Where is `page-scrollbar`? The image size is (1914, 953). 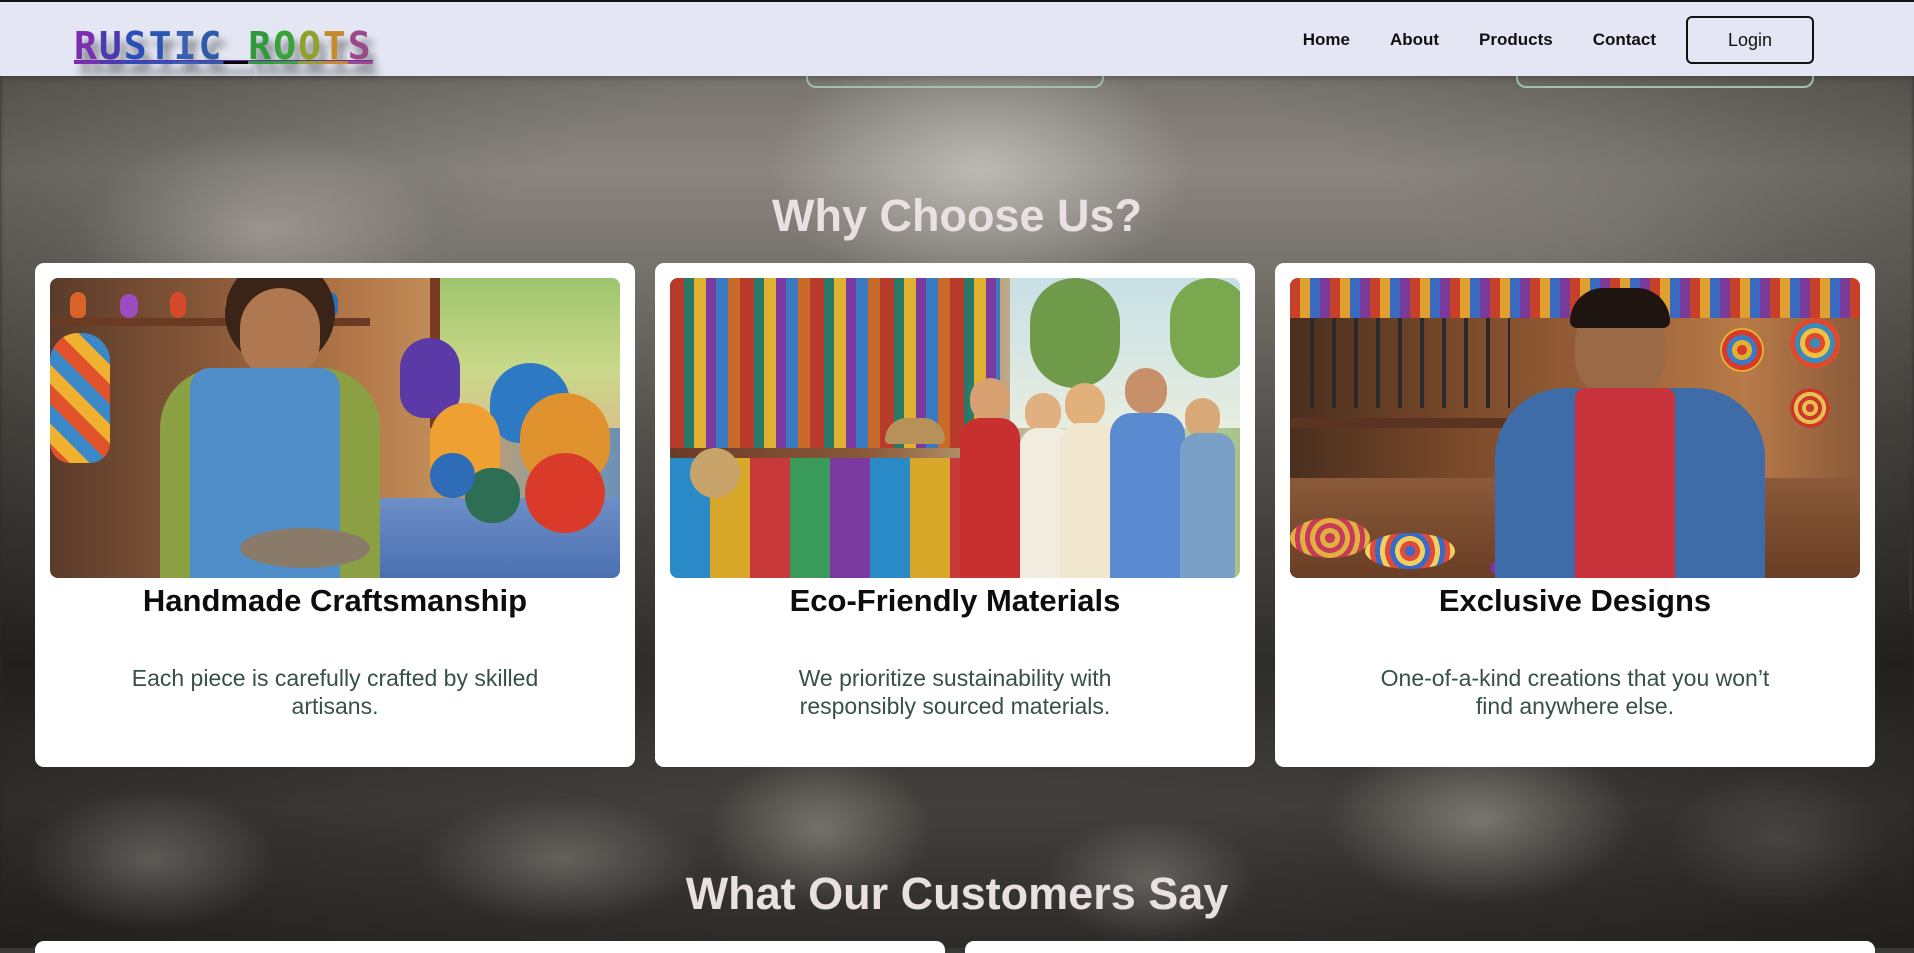
page-scrollbar is located at coordinates (1910, 540).